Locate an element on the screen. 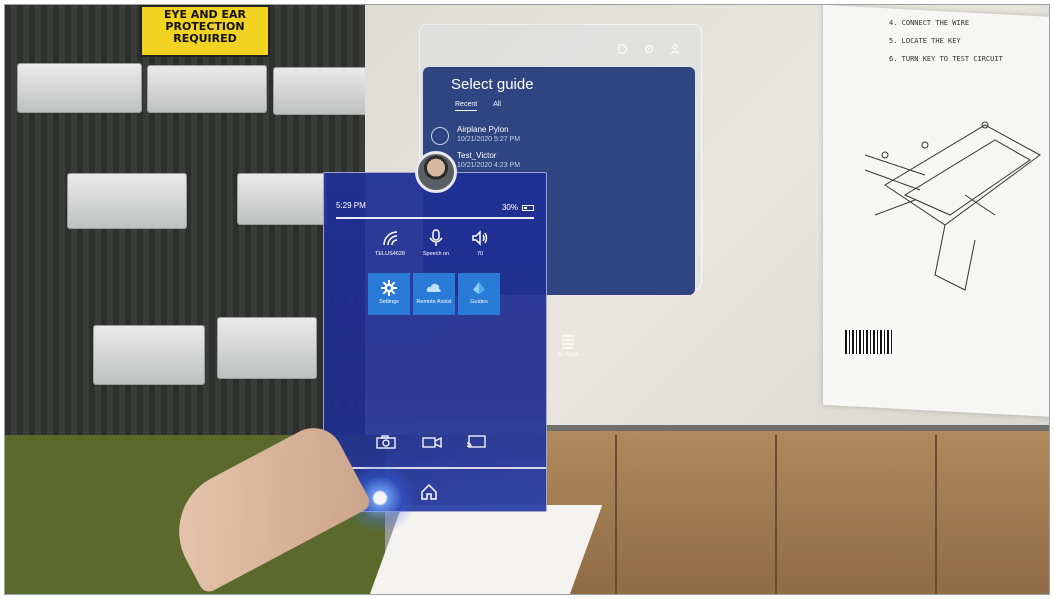 The width and height of the screenshot is (1054, 599). wifi-icon is located at coordinates (390, 238).